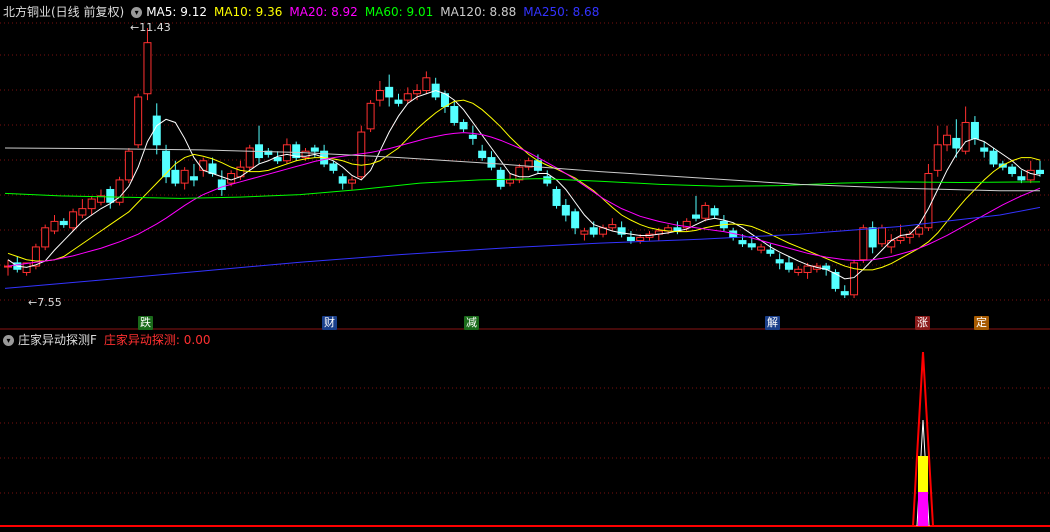 This screenshot has width=1050, height=532. Describe the element at coordinates (329, 323) in the screenshot. I see `event-marker-cai: 财` at that location.